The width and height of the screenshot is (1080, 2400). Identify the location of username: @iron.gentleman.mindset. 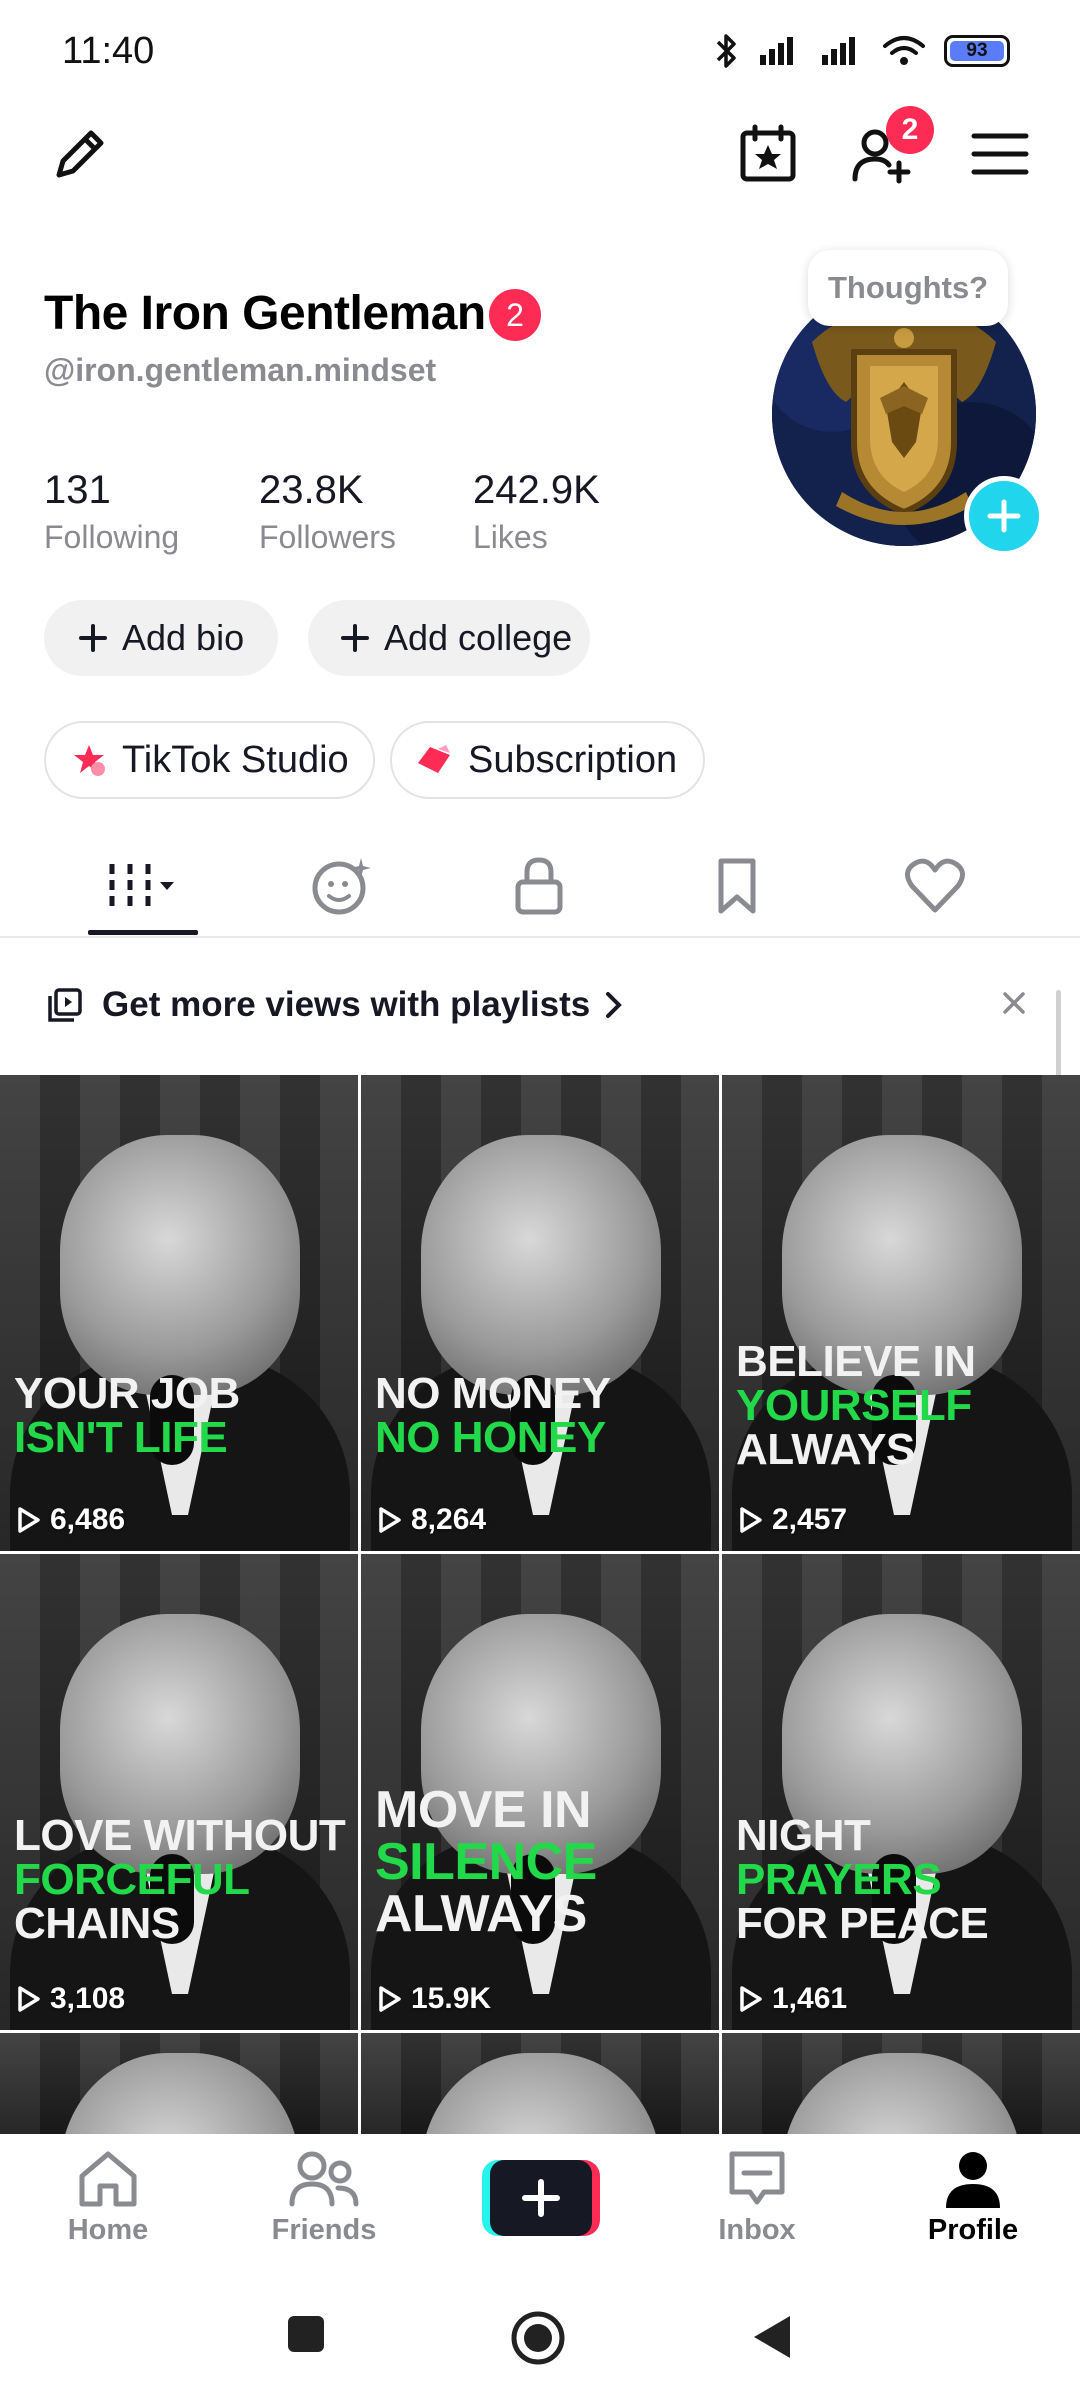
(240, 370).